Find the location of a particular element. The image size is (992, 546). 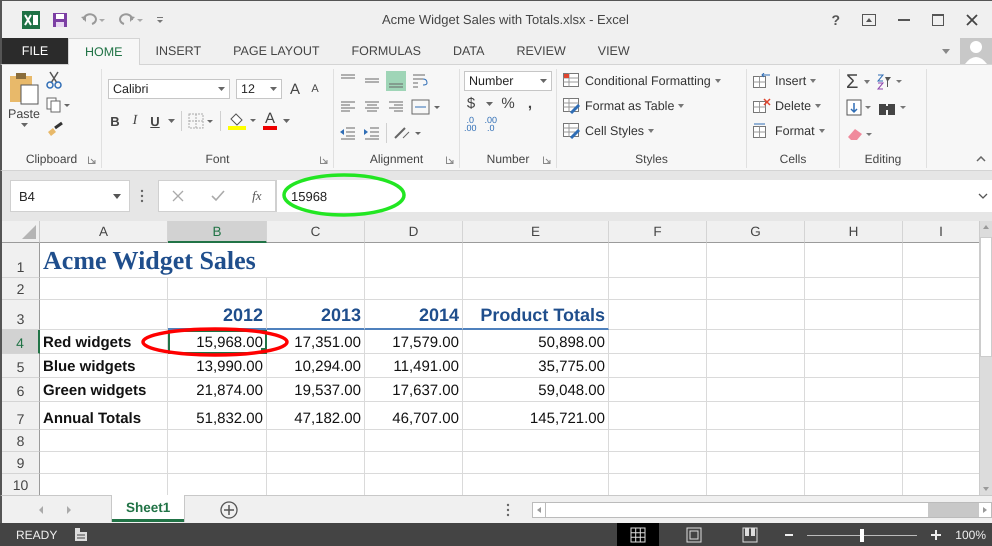

macro-record-icon is located at coordinates (81, 535).